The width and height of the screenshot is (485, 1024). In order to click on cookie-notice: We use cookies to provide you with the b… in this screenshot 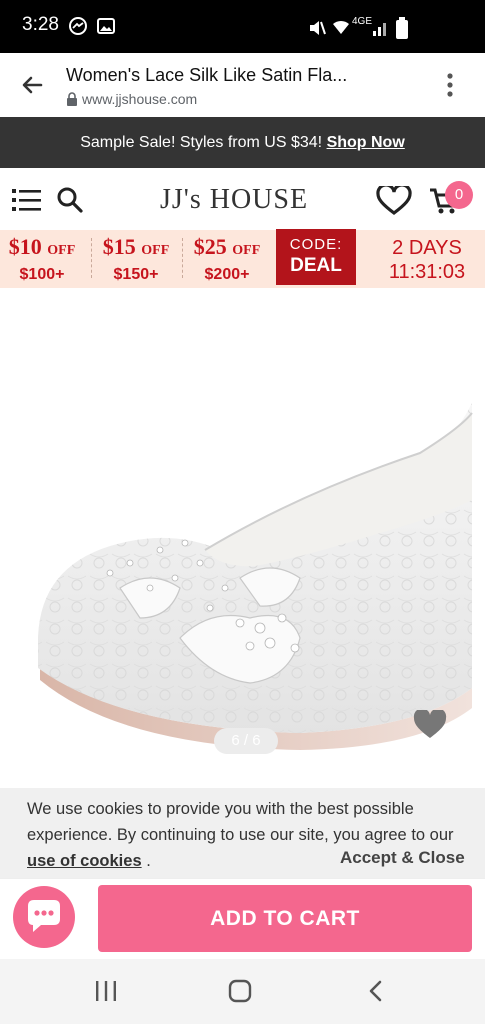, I will do `click(242, 833)`.